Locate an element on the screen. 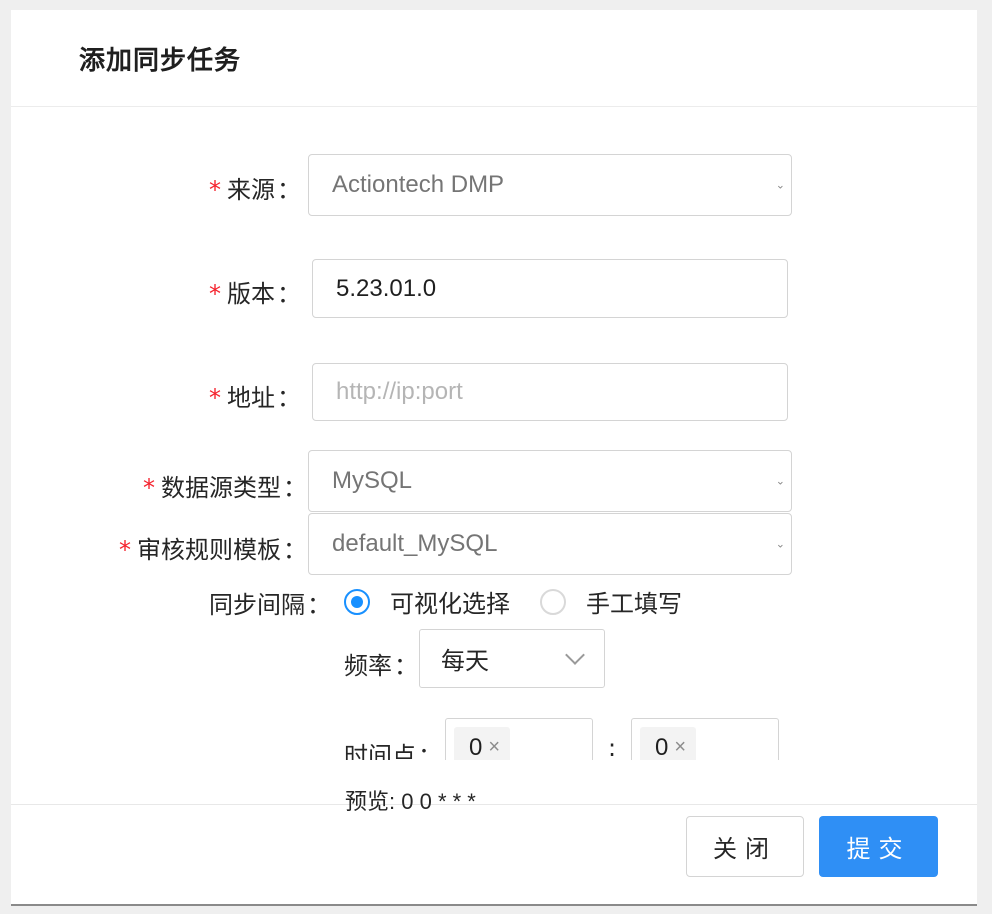 This screenshot has height=914, width=992. cron-preview-value: 0 0 * * * is located at coordinates (438, 801).